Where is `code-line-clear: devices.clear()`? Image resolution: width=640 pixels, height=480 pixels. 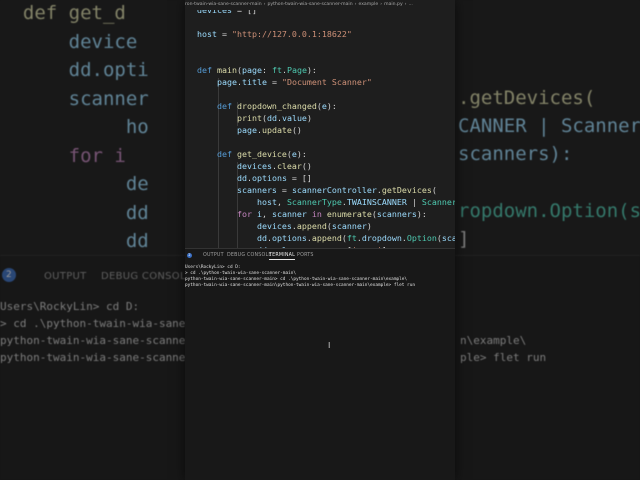 code-line-clear: devices.clear() is located at coordinates (254, 166).